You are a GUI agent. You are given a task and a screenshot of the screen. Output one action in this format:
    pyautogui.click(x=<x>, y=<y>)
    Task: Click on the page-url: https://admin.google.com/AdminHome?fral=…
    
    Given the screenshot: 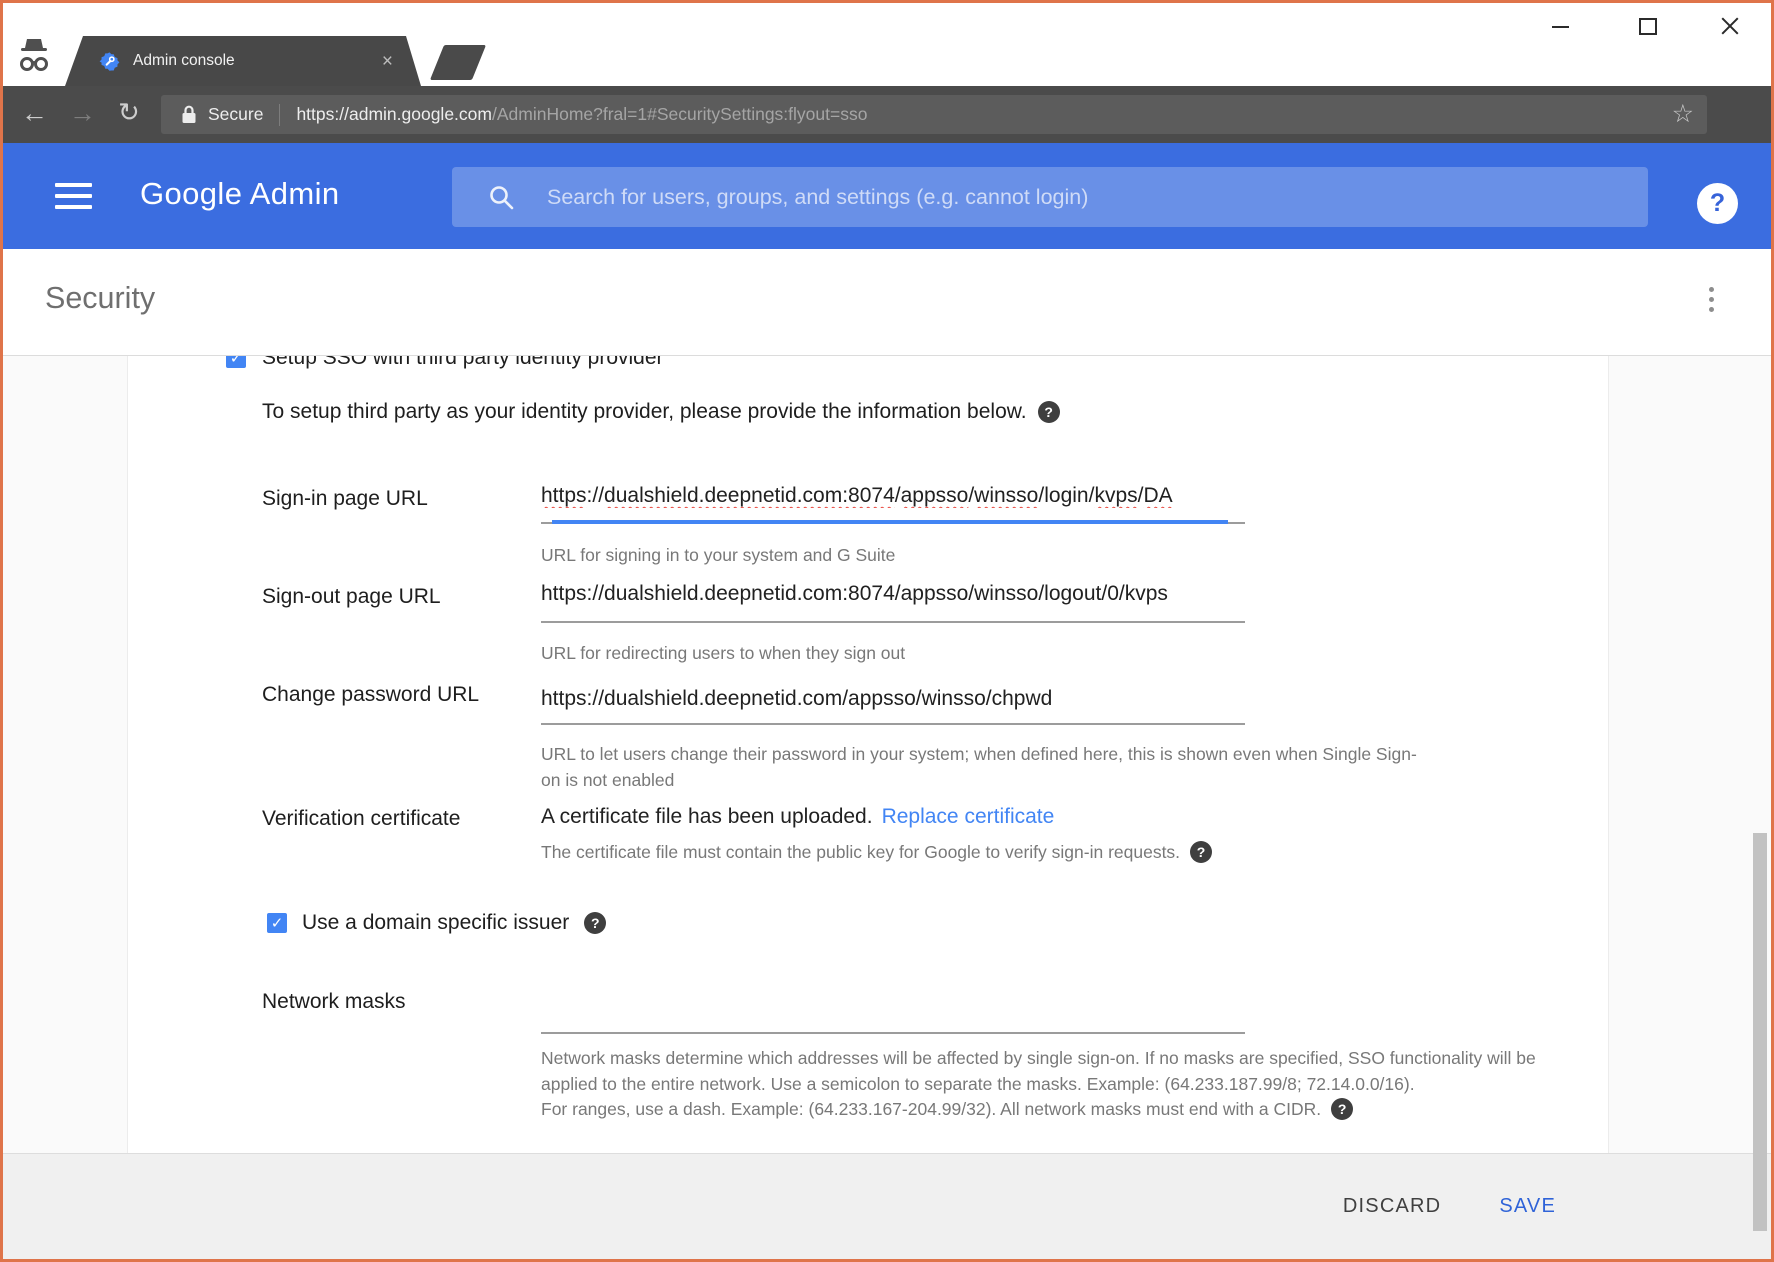 What is the action you would take?
    pyautogui.click(x=581, y=114)
    